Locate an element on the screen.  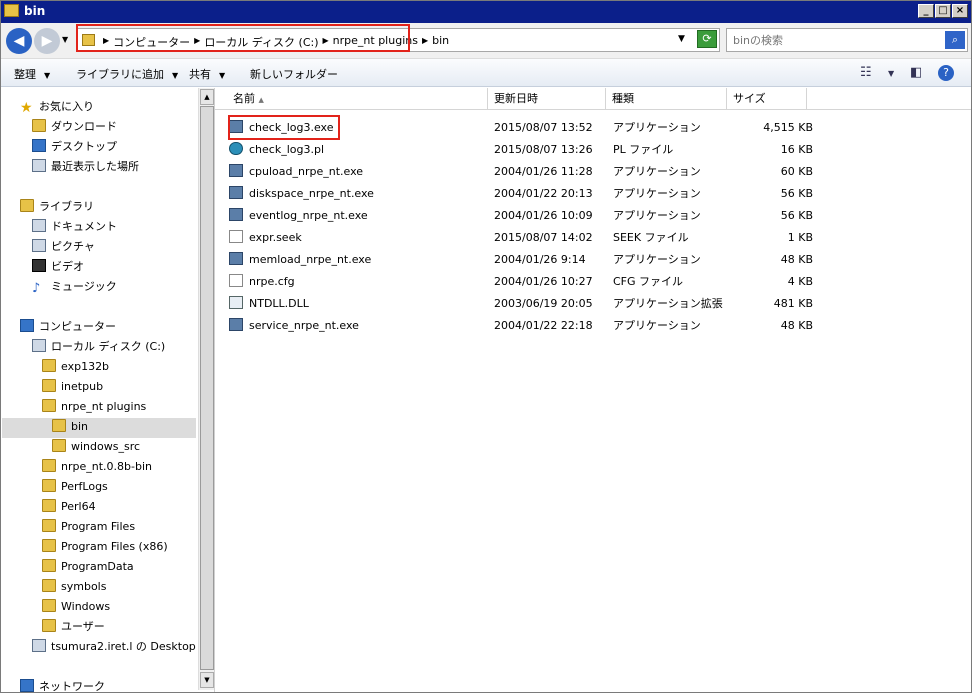
scroll-thumb is located at coordinates (207, 388).